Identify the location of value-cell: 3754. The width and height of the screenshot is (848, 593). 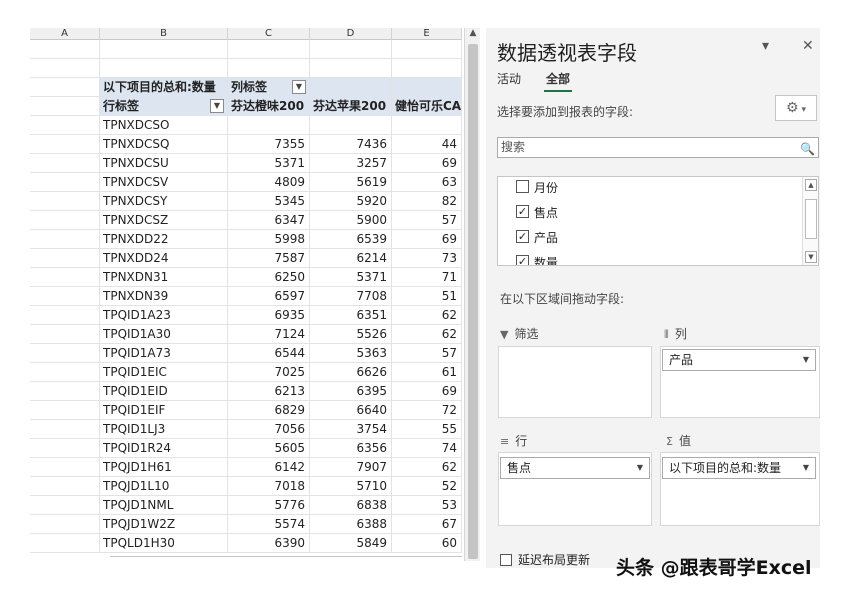
(351, 429).